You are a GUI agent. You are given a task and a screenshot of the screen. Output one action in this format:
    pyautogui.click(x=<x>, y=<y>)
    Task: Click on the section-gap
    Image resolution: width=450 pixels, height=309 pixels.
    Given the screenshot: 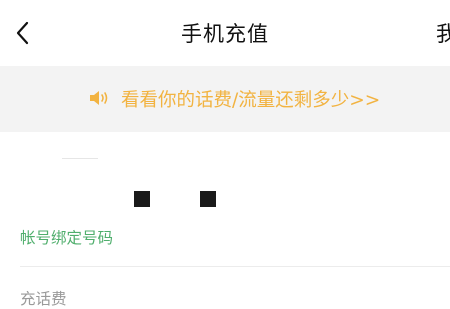 What is the action you would take?
    pyautogui.click(x=225, y=143)
    